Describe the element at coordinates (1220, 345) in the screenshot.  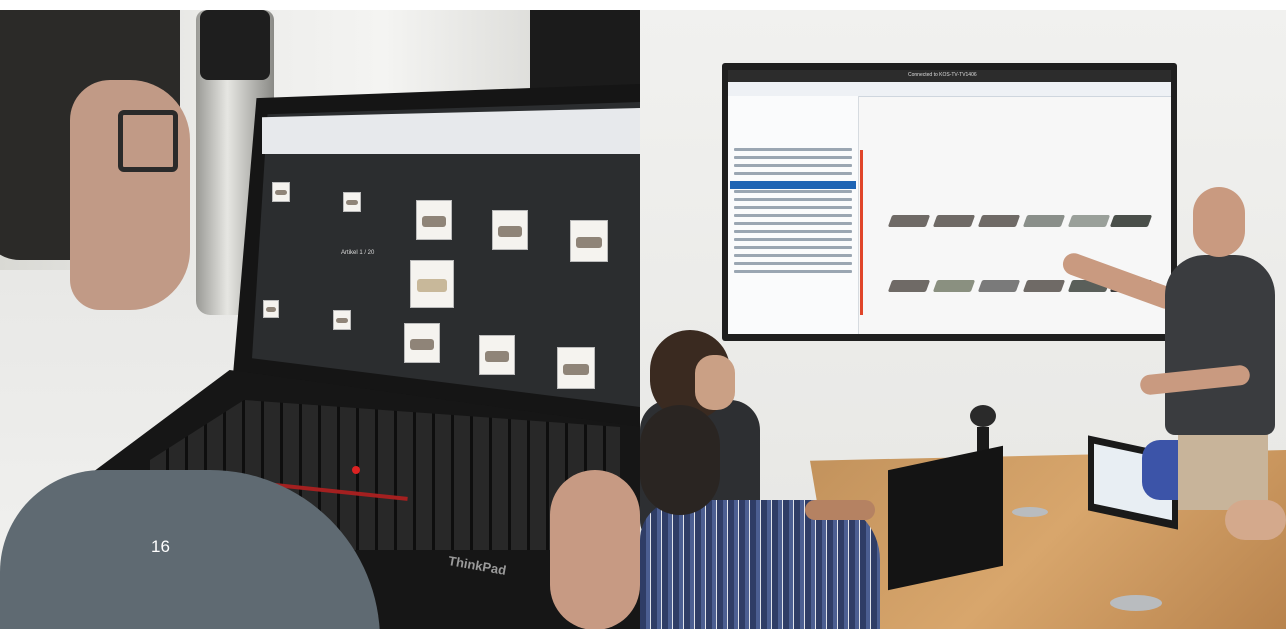
I see `presenter` at that location.